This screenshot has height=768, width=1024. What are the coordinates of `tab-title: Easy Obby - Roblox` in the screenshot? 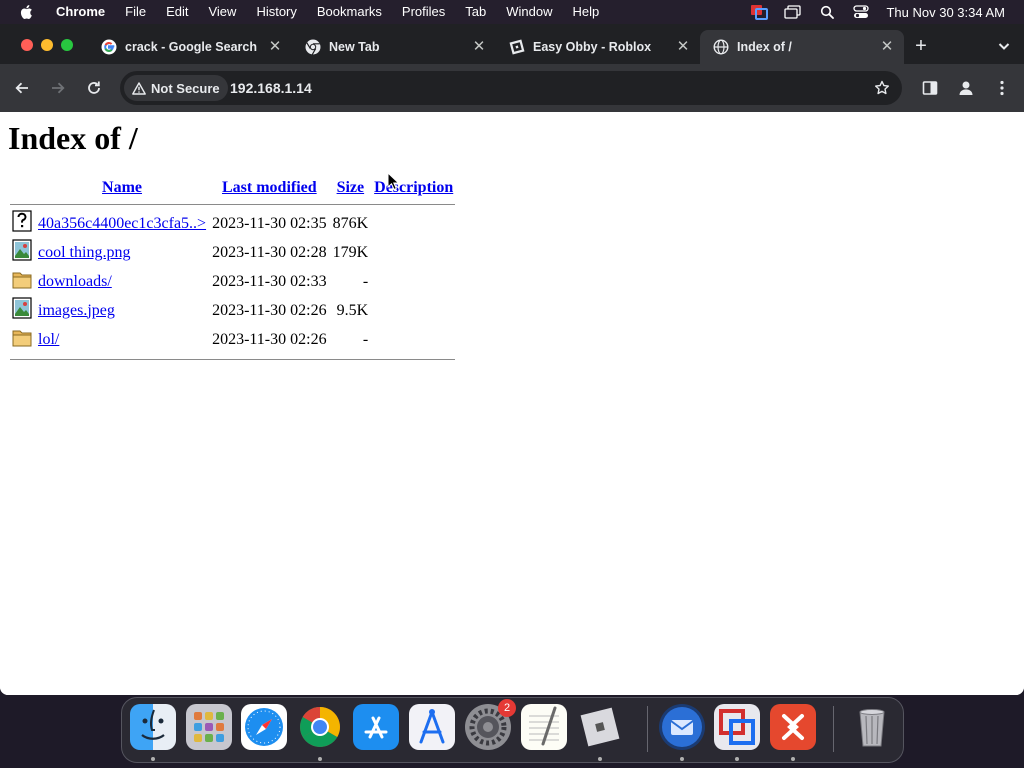 It's located at (592, 47).